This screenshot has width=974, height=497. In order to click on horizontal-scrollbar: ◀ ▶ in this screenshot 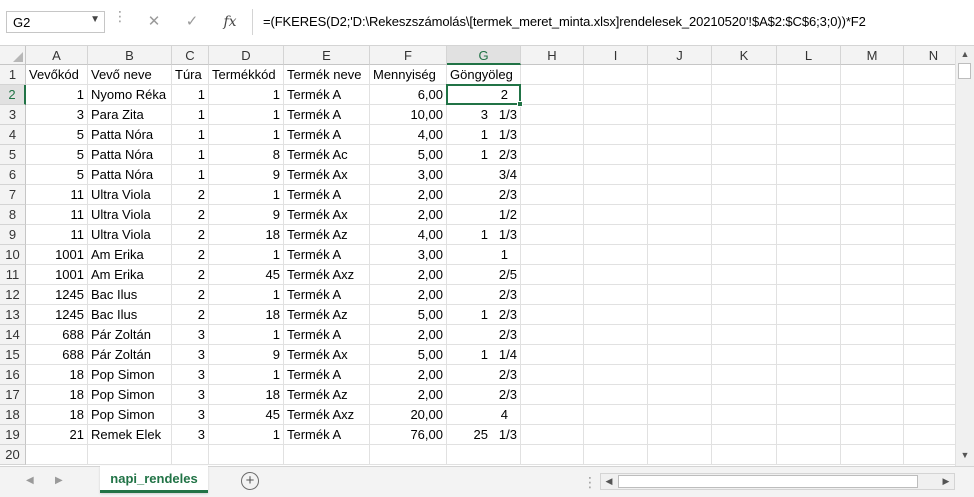, I will do `click(777, 481)`.